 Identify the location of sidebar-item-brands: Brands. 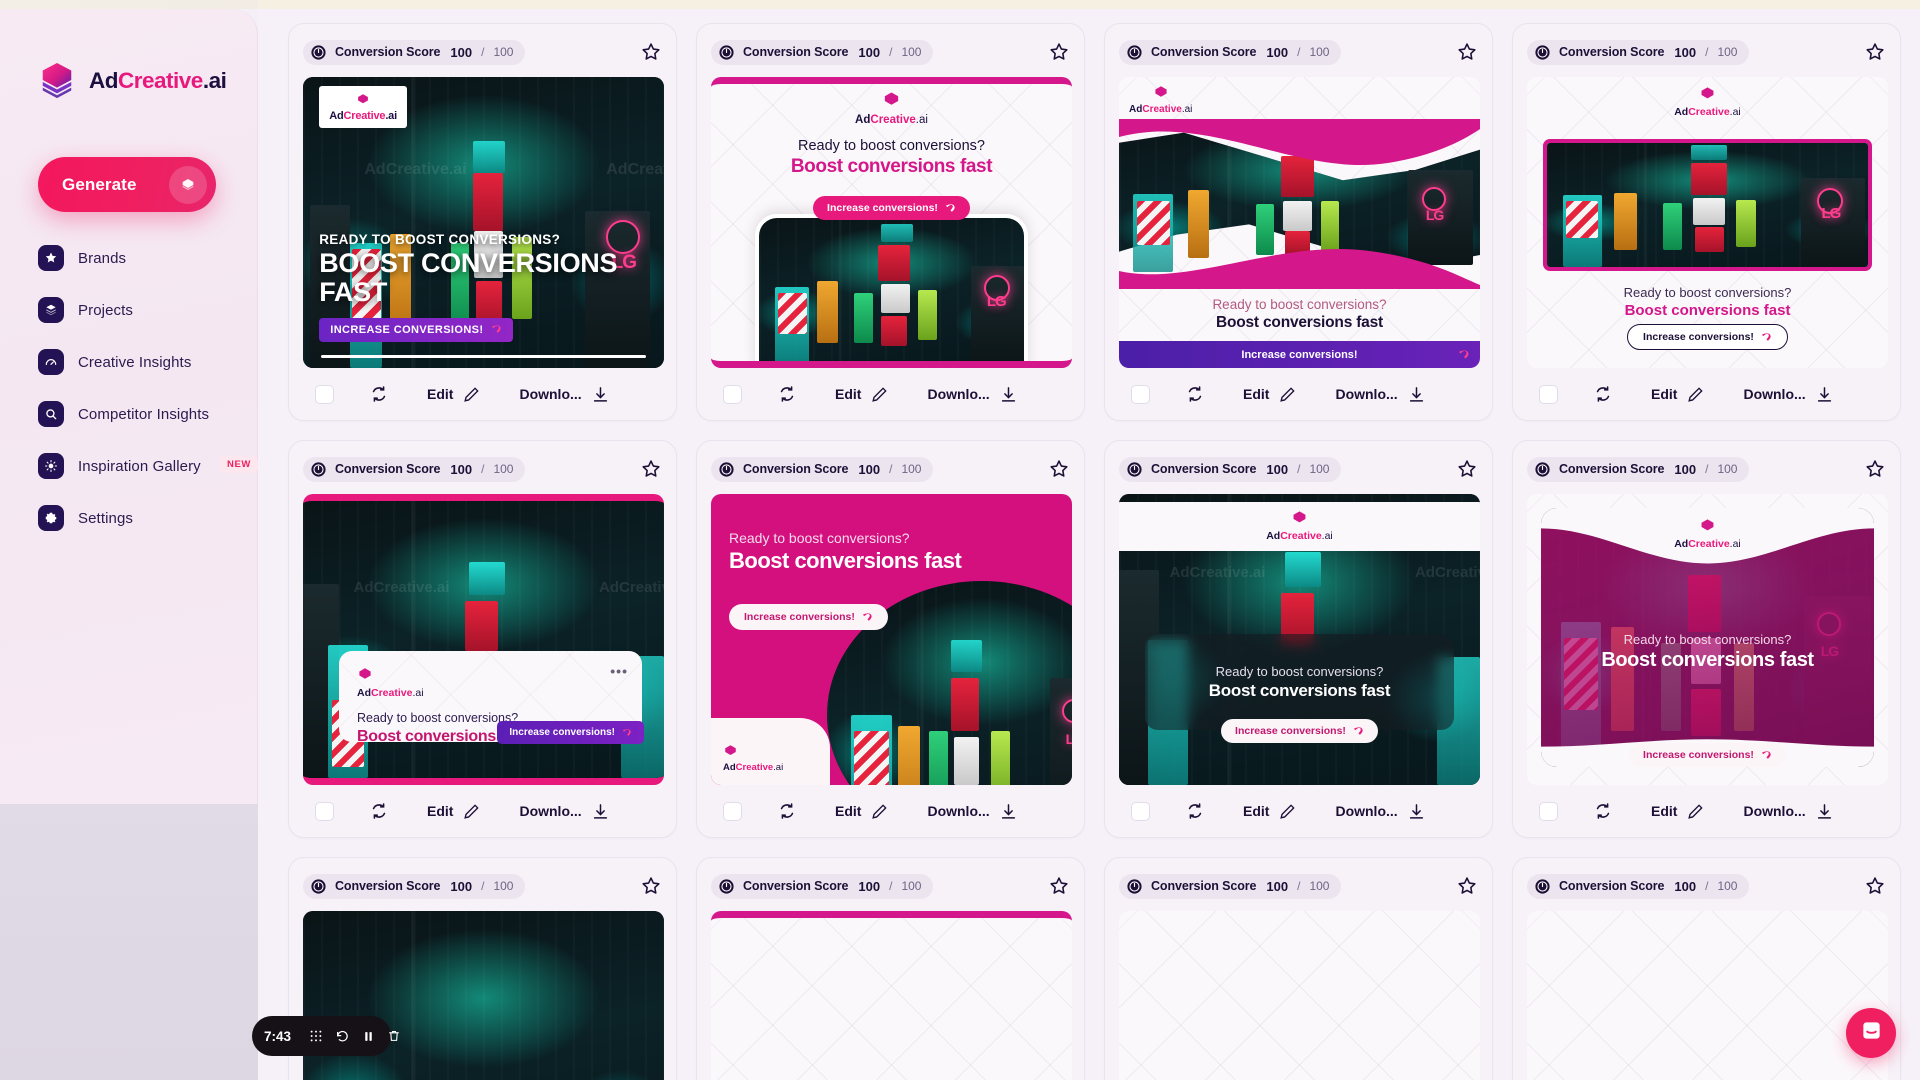
(143, 258).